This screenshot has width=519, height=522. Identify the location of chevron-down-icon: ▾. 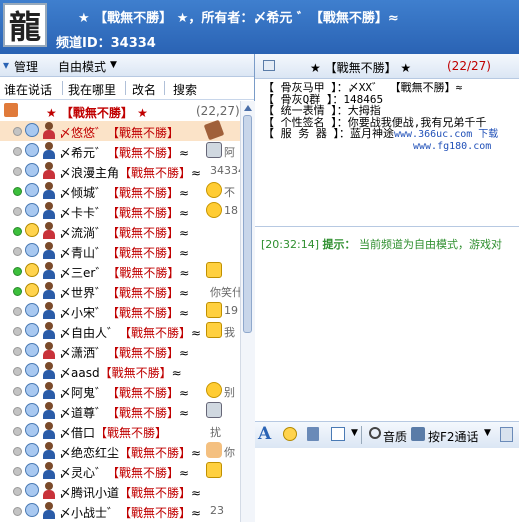
(6, 65).